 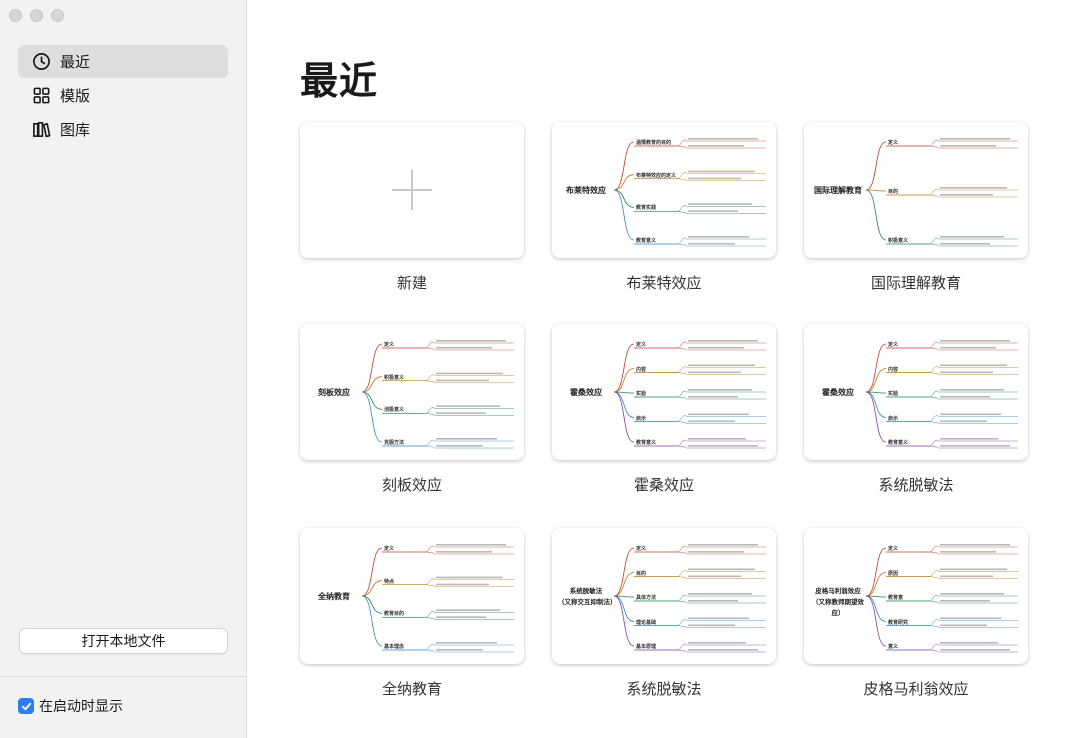 What do you see at coordinates (916, 190) in the screenshot?
I see `file-thumbnail: 国际理解教育 定义 目的 积极意义` at bounding box center [916, 190].